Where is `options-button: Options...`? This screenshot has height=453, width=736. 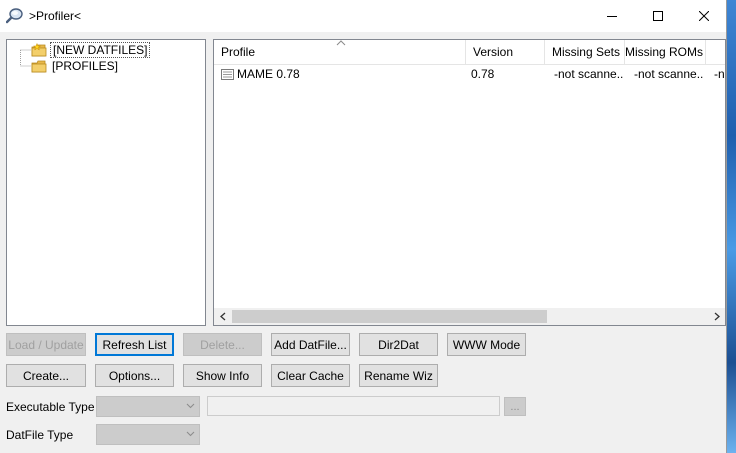 options-button: Options... is located at coordinates (134, 375).